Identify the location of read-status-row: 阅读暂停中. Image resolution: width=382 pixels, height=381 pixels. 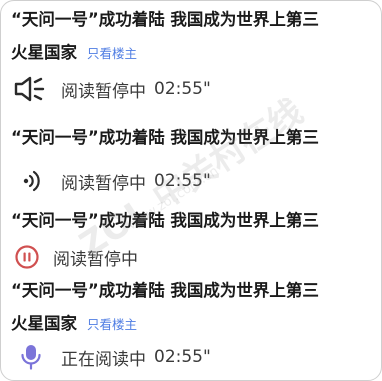
(79, 257).